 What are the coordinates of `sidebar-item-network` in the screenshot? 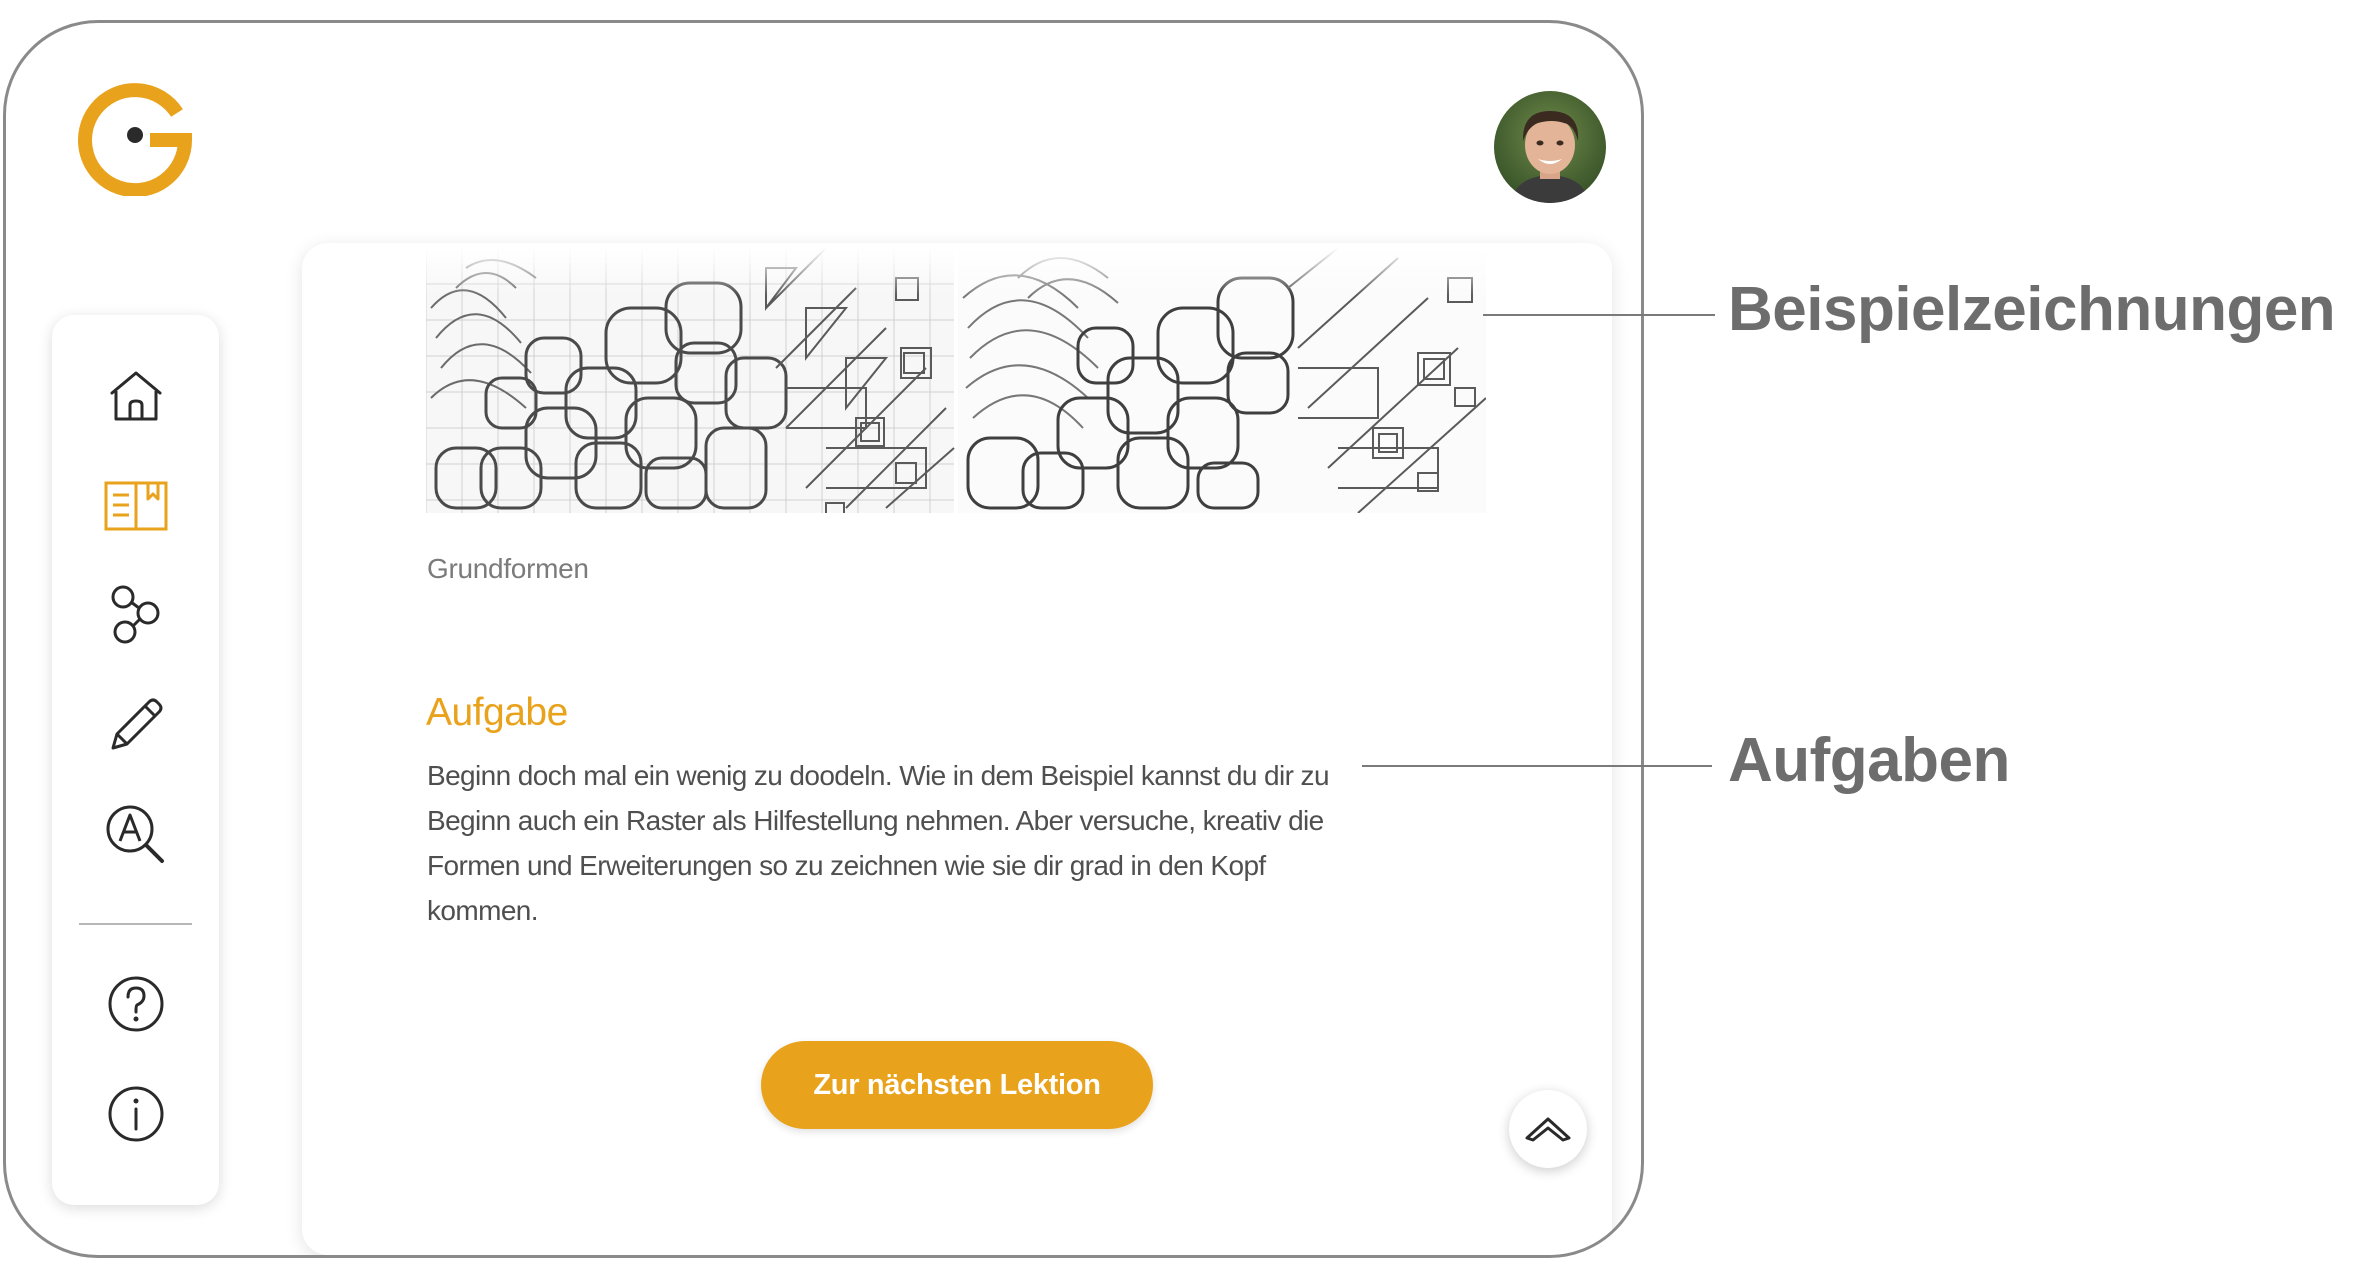 It's located at (136, 615).